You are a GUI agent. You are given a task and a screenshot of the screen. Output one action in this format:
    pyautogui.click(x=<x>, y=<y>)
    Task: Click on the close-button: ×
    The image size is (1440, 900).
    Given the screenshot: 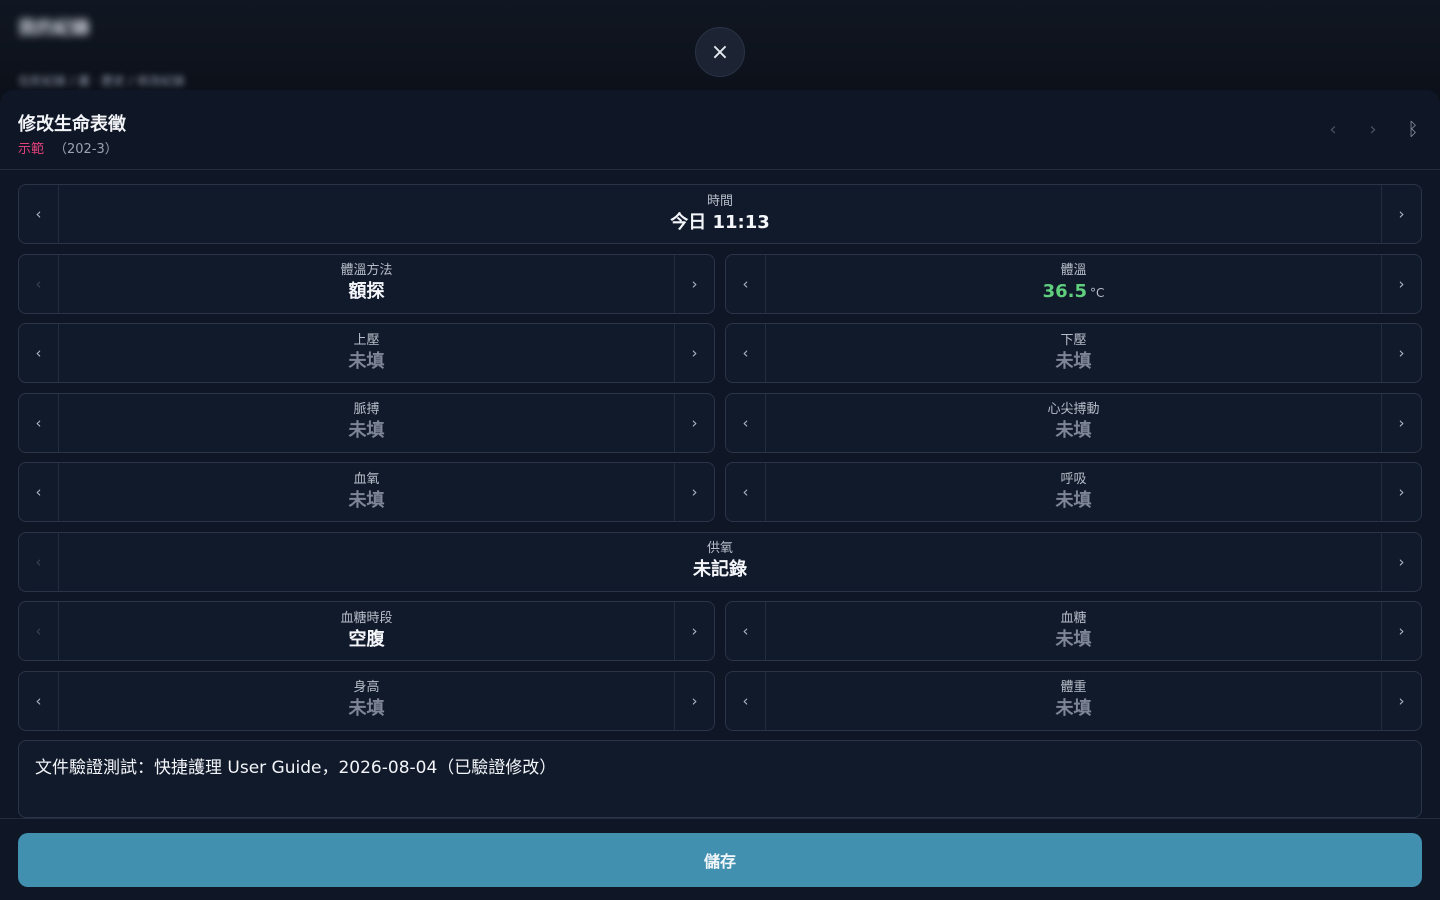 What is the action you would take?
    pyautogui.click(x=720, y=52)
    